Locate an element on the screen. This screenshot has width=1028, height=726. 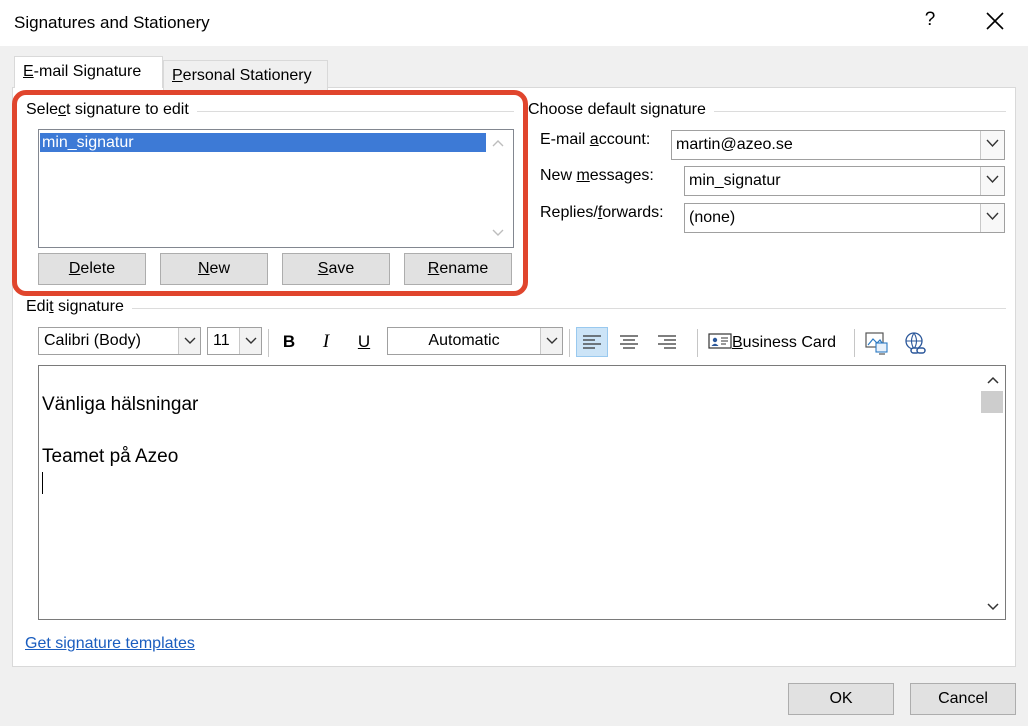
replies-forwards-label: Replies/forwards: is located at coordinates (602, 213).